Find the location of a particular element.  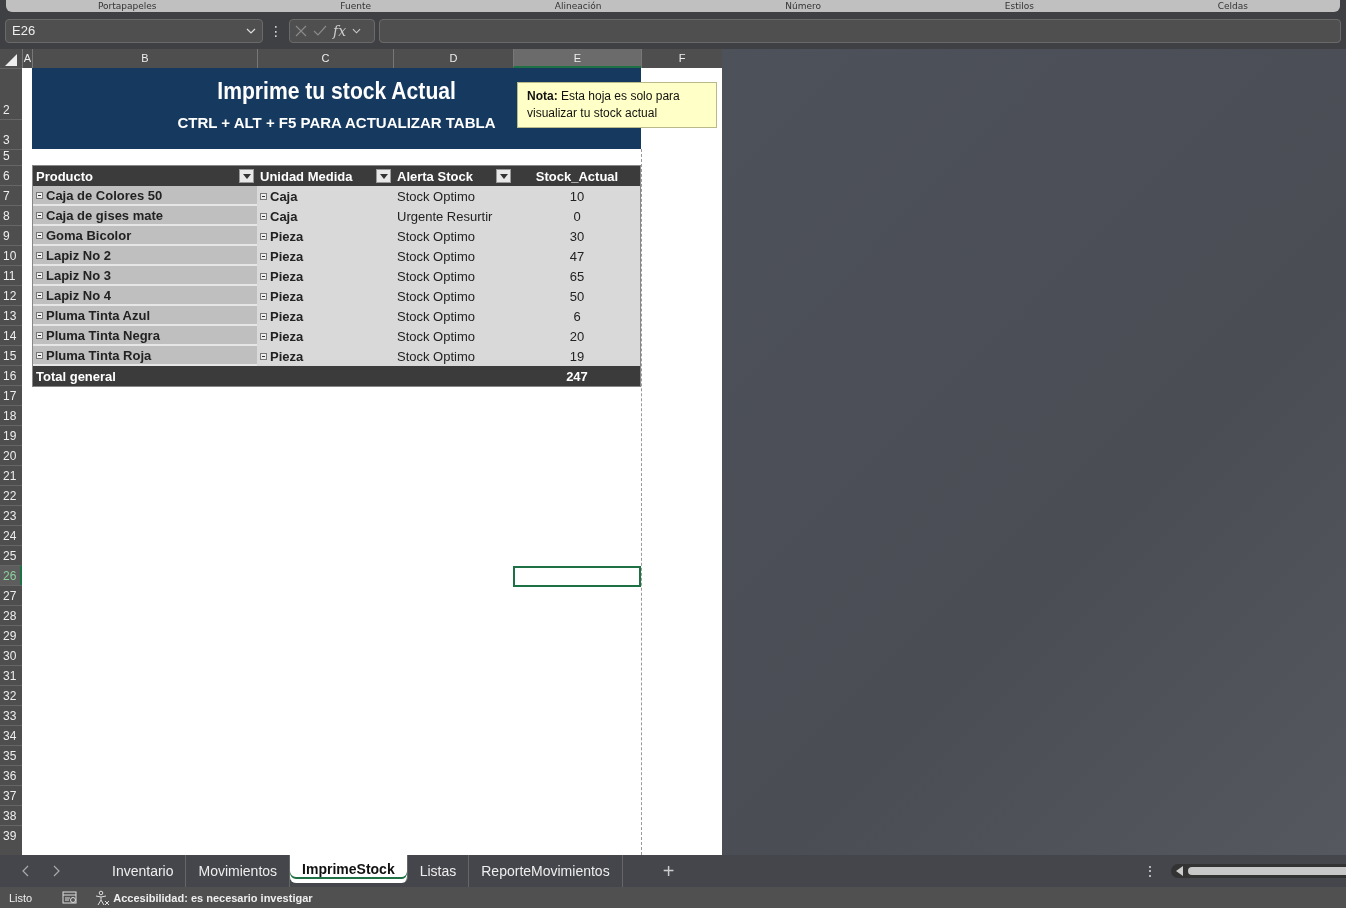

product-name: Pluma Tinta Roja is located at coordinates (99, 355).